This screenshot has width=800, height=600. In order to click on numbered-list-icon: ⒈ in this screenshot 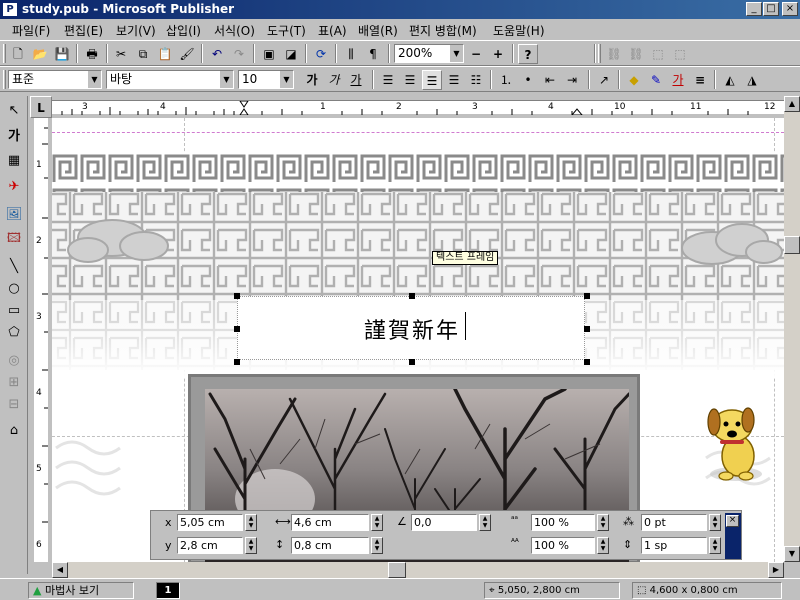, I will do `click(506, 80)`.